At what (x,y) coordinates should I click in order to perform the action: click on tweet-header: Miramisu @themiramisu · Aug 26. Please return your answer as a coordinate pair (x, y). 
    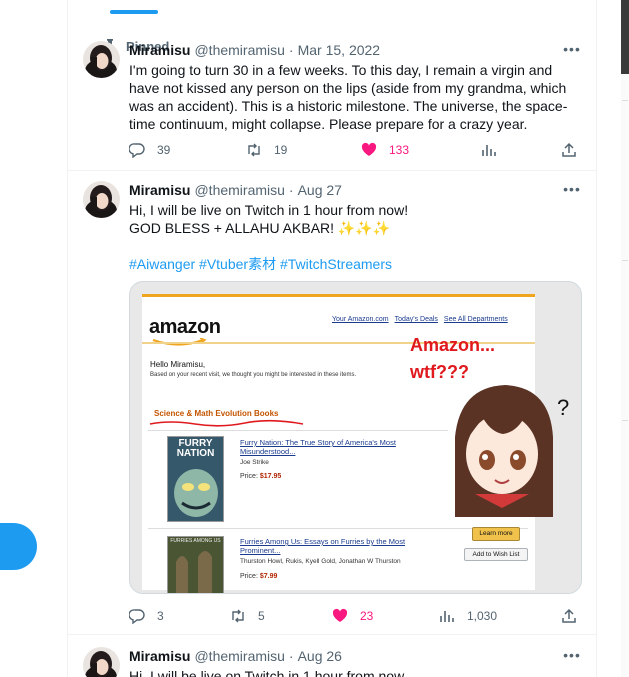
    Looking at the image, I should click on (235, 656).